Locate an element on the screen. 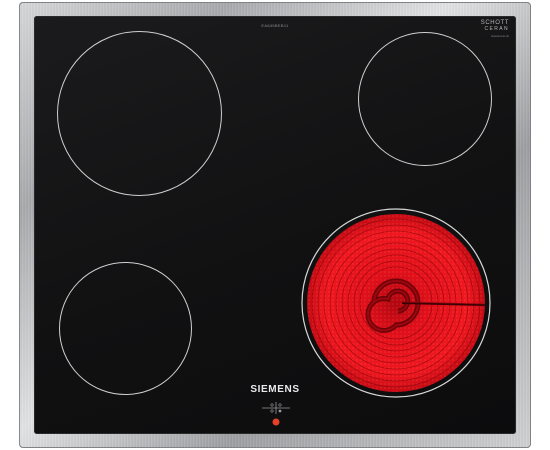 This screenshot has height=450, width=550. cooking-zone-rear-left is located at coordinates (139, 113).